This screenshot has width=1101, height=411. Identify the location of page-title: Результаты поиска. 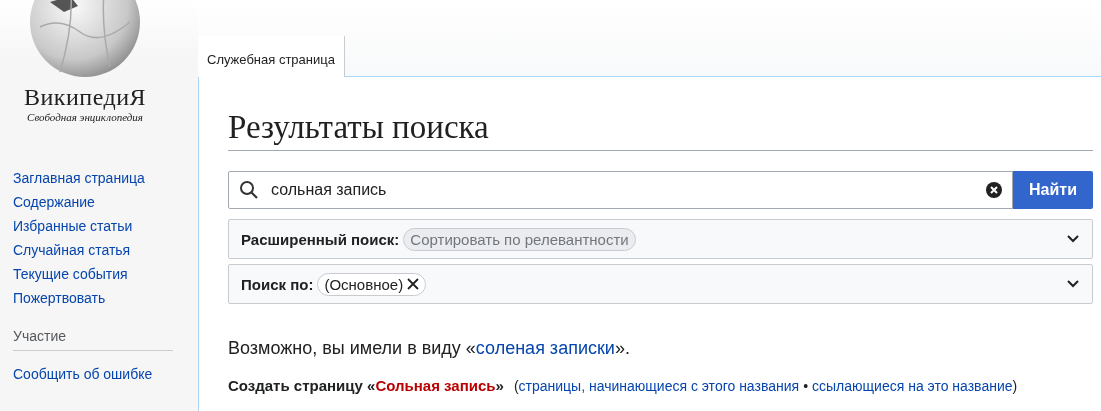
(660, 130).